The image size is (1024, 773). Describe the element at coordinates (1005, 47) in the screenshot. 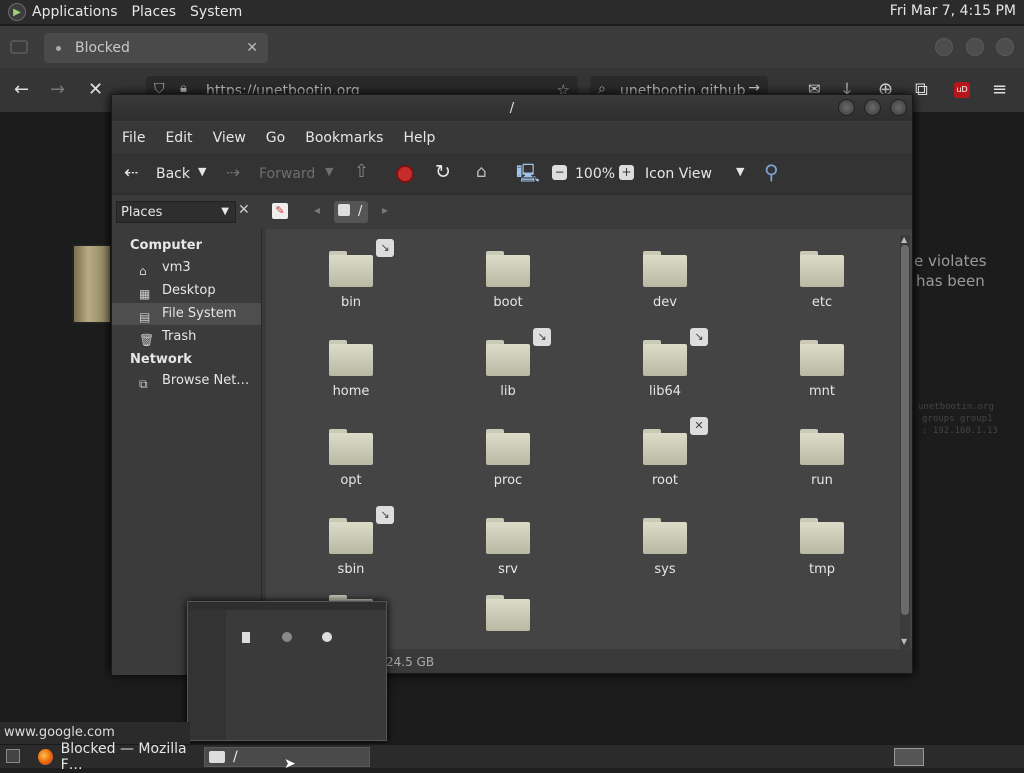

I see `firefox-close-button` at that location.